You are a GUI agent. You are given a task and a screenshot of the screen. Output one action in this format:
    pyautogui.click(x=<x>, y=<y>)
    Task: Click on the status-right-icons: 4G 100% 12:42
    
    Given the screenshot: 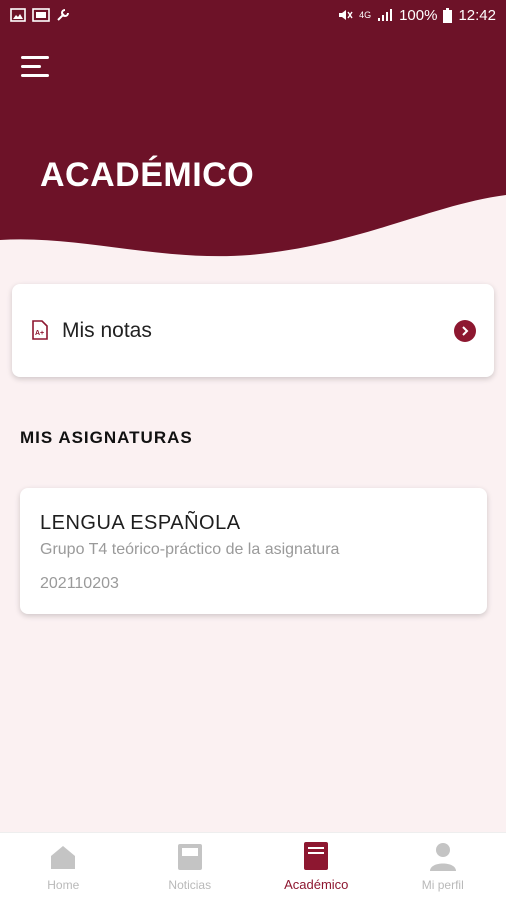 What is the action you would take?
    pyautogui.click(x=416, y=15)
    